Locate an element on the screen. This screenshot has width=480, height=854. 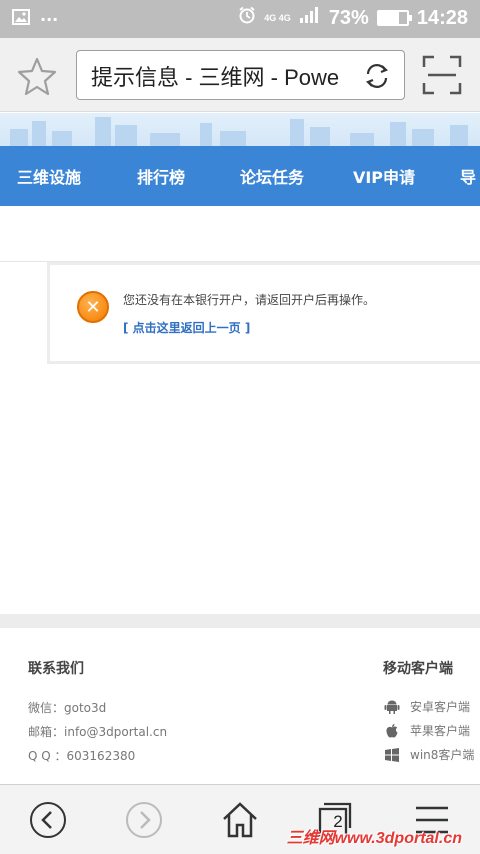
warning-close-icon: ✕ is located at coordinates (93, 307).